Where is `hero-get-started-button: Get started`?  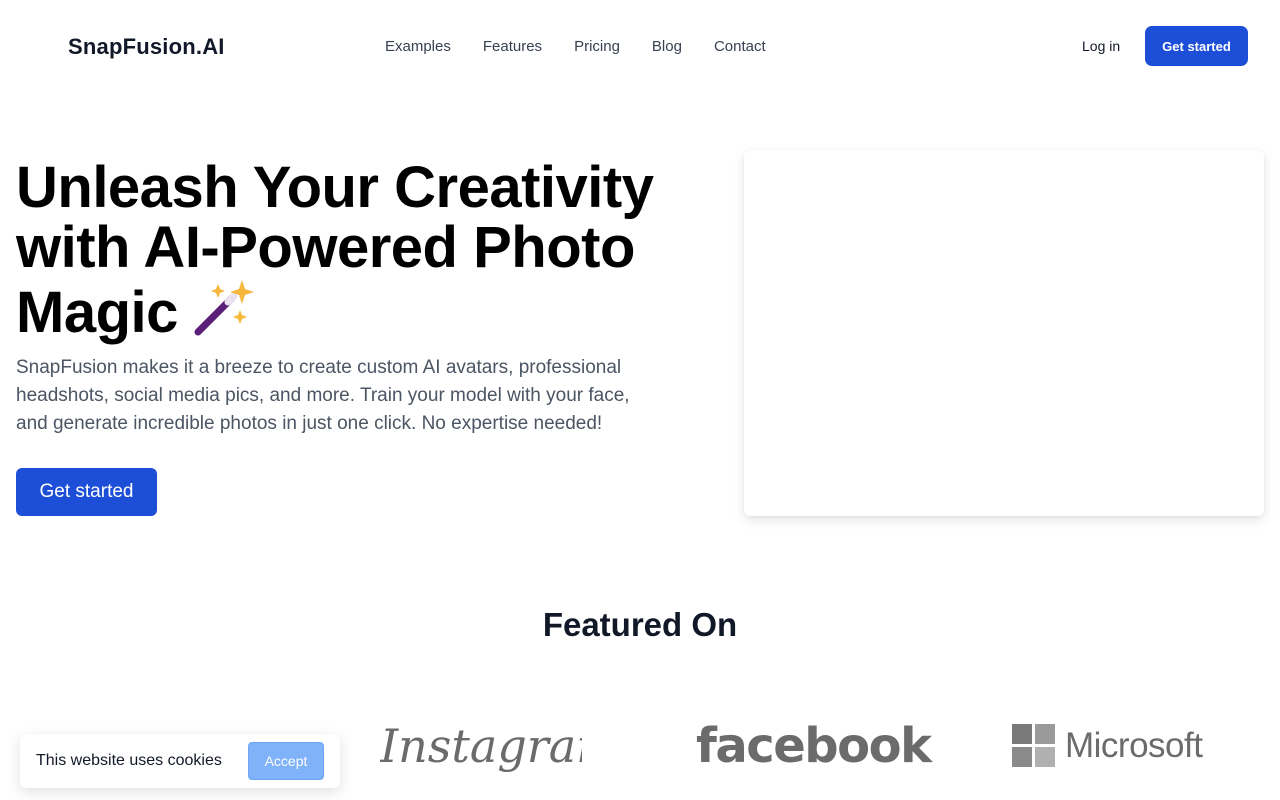 hero-get-started-button: Get started is located at coordinates (86, 492).